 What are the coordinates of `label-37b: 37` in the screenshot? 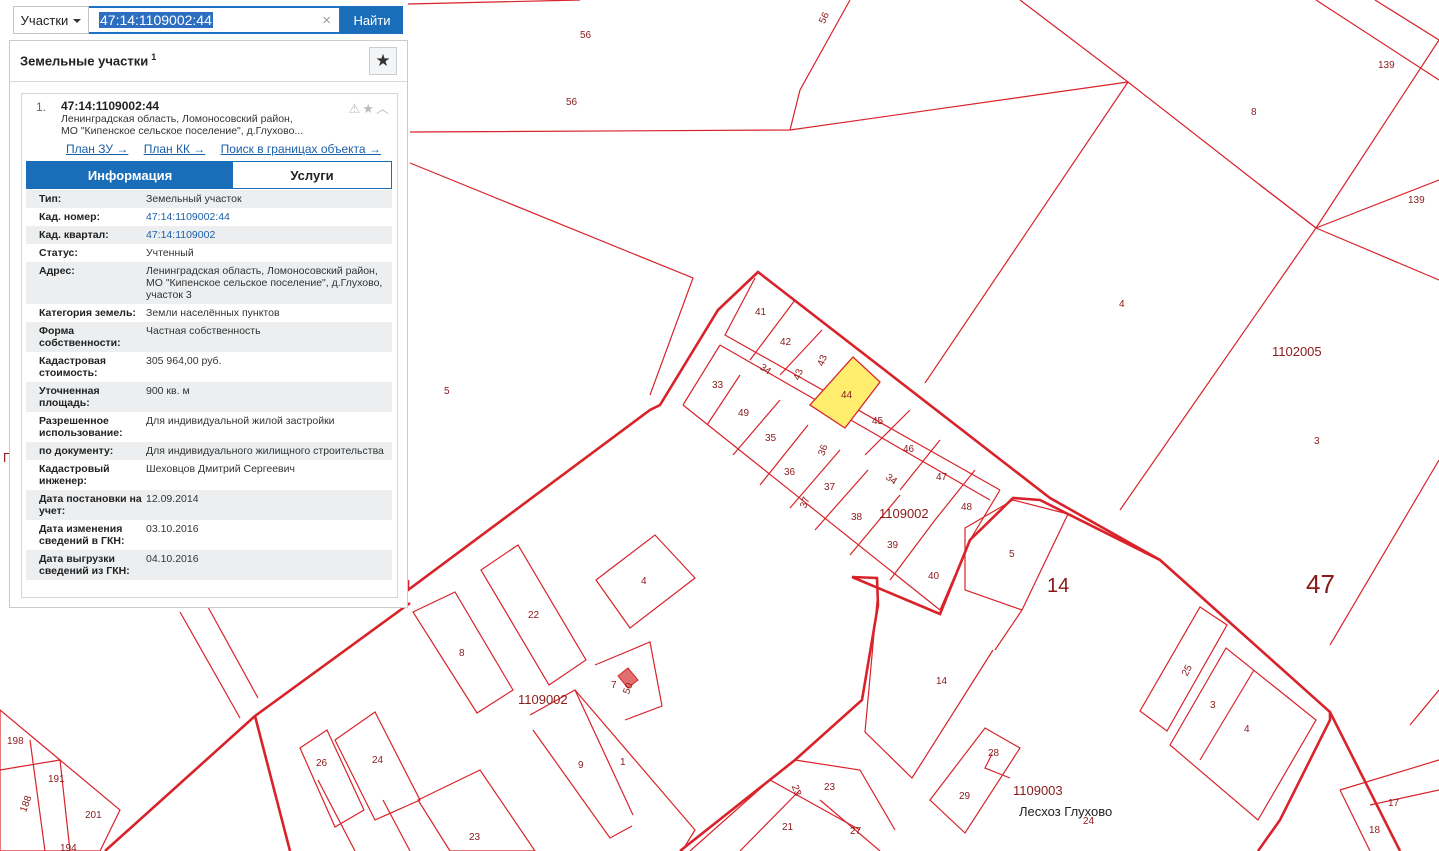 It's located at (805, 502).